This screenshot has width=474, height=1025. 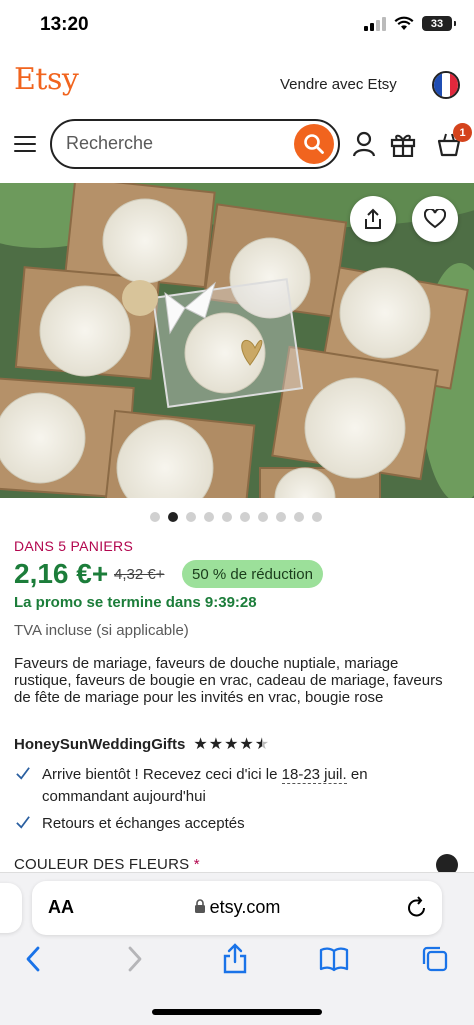 I want to click on flower-color-label: COULEUR DES FLEURS *, so click(x=107, y=864).